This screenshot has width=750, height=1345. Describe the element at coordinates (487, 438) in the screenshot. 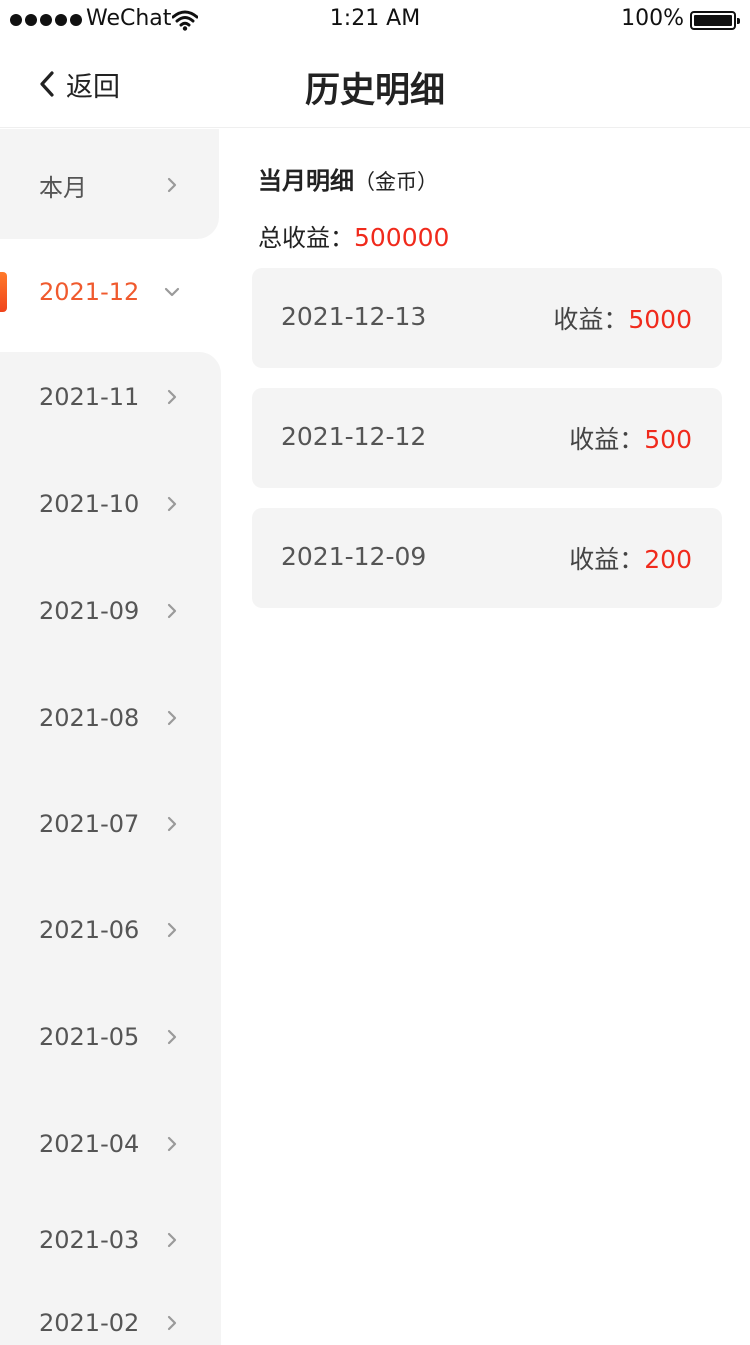

I see `income-record: 2021-12-12 收益：500` at that location.